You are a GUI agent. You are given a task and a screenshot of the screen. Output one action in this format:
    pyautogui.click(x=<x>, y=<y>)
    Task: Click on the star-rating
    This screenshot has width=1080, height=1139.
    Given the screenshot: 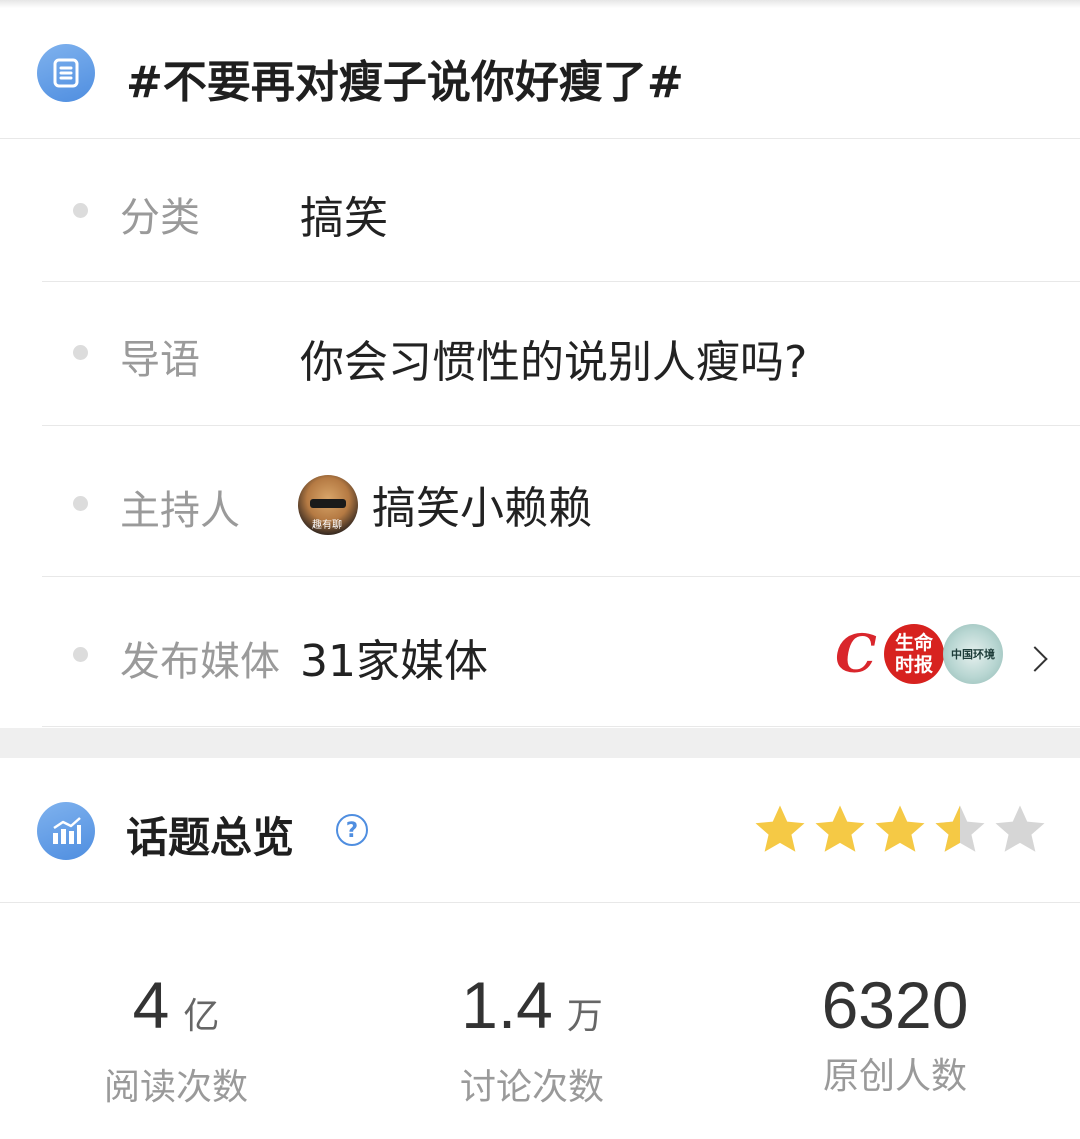 What is the action you would take?
    pyautogui.click(x=900, y=830)
    